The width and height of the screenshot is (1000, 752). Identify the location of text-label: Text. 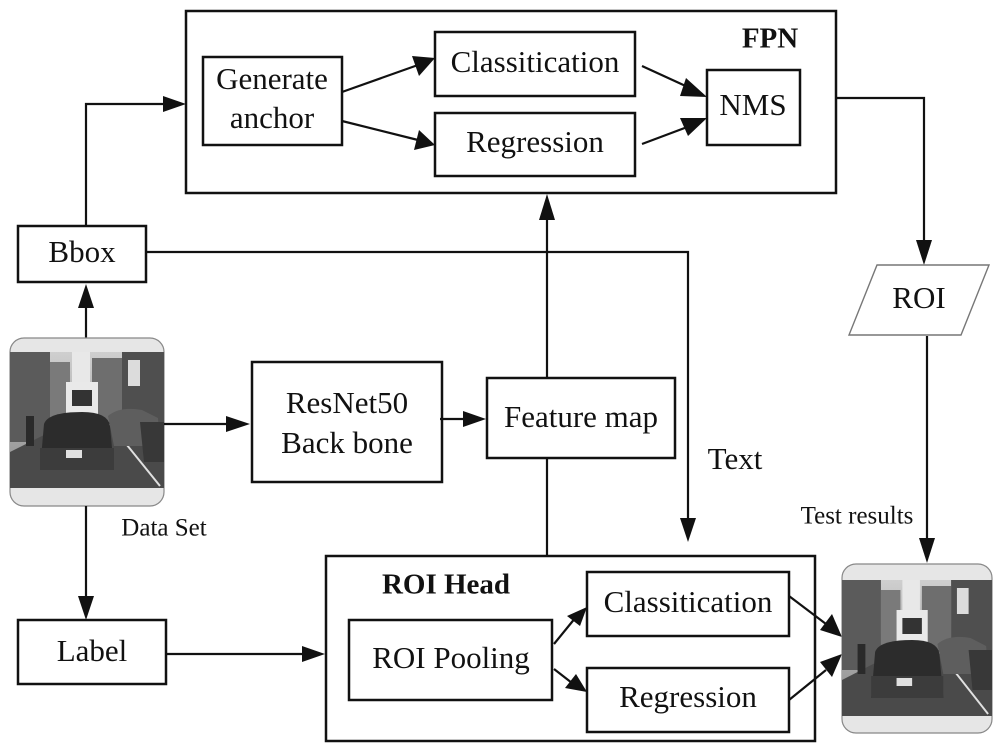
(735, 458).